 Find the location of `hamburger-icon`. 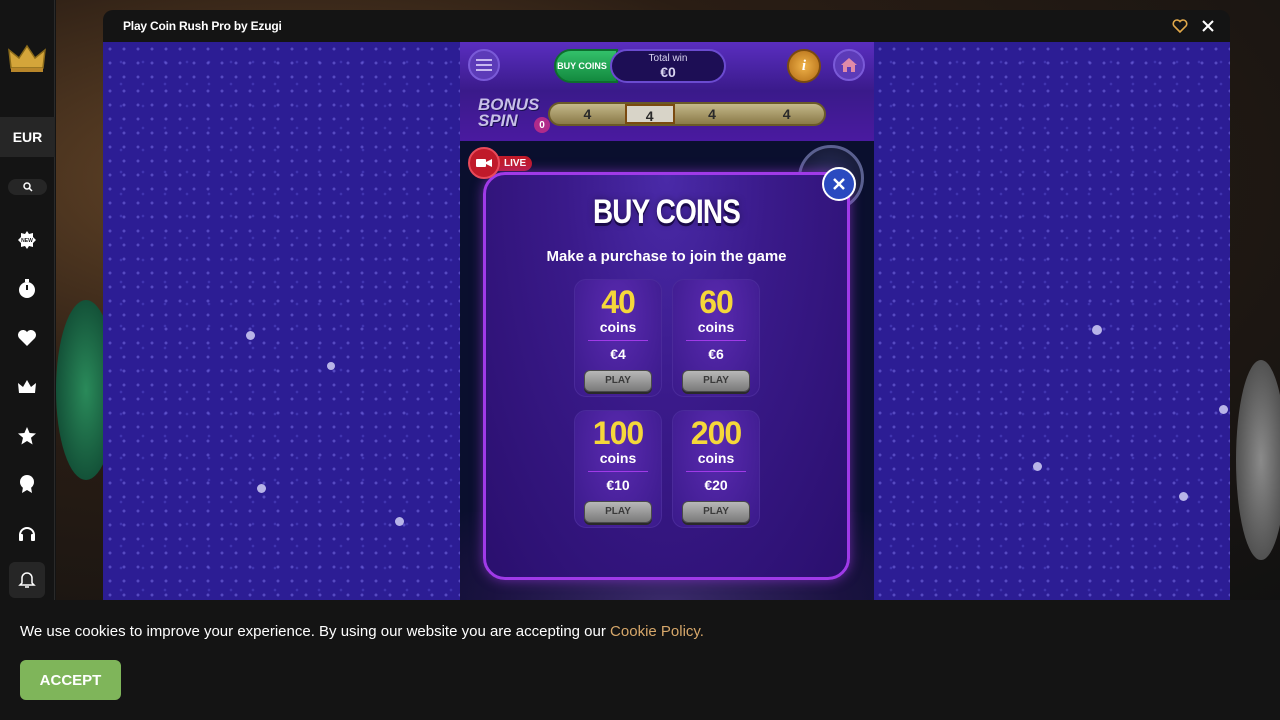

hamburger-icon is located at coordinates (484, 65).